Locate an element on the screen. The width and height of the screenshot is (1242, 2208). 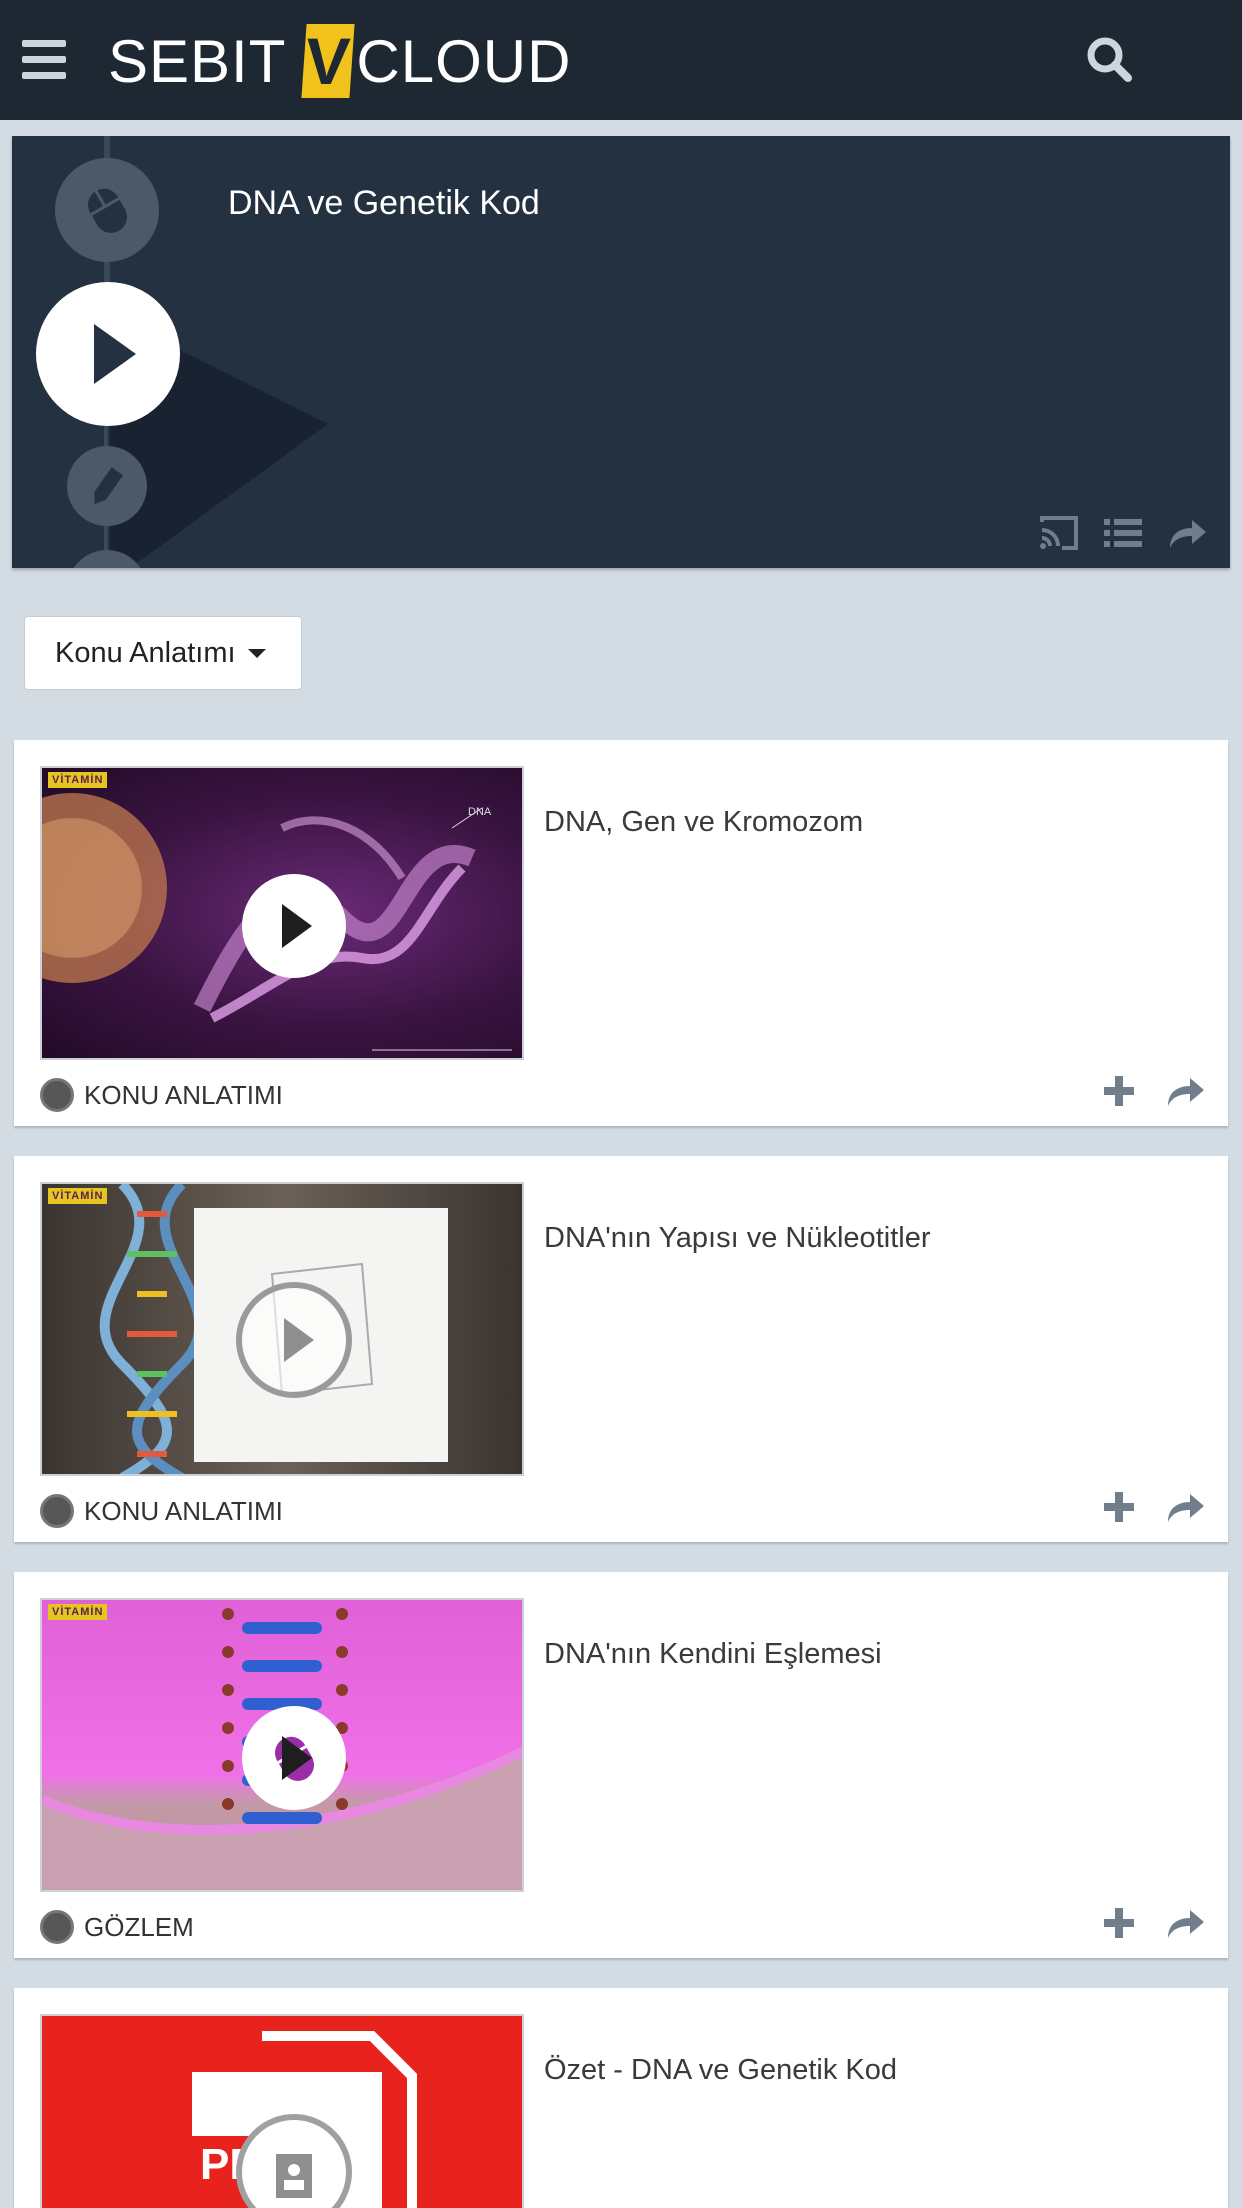
content-card: PD Özet - DNA ve Genetik Kod is located at coordinates (621, 2098).